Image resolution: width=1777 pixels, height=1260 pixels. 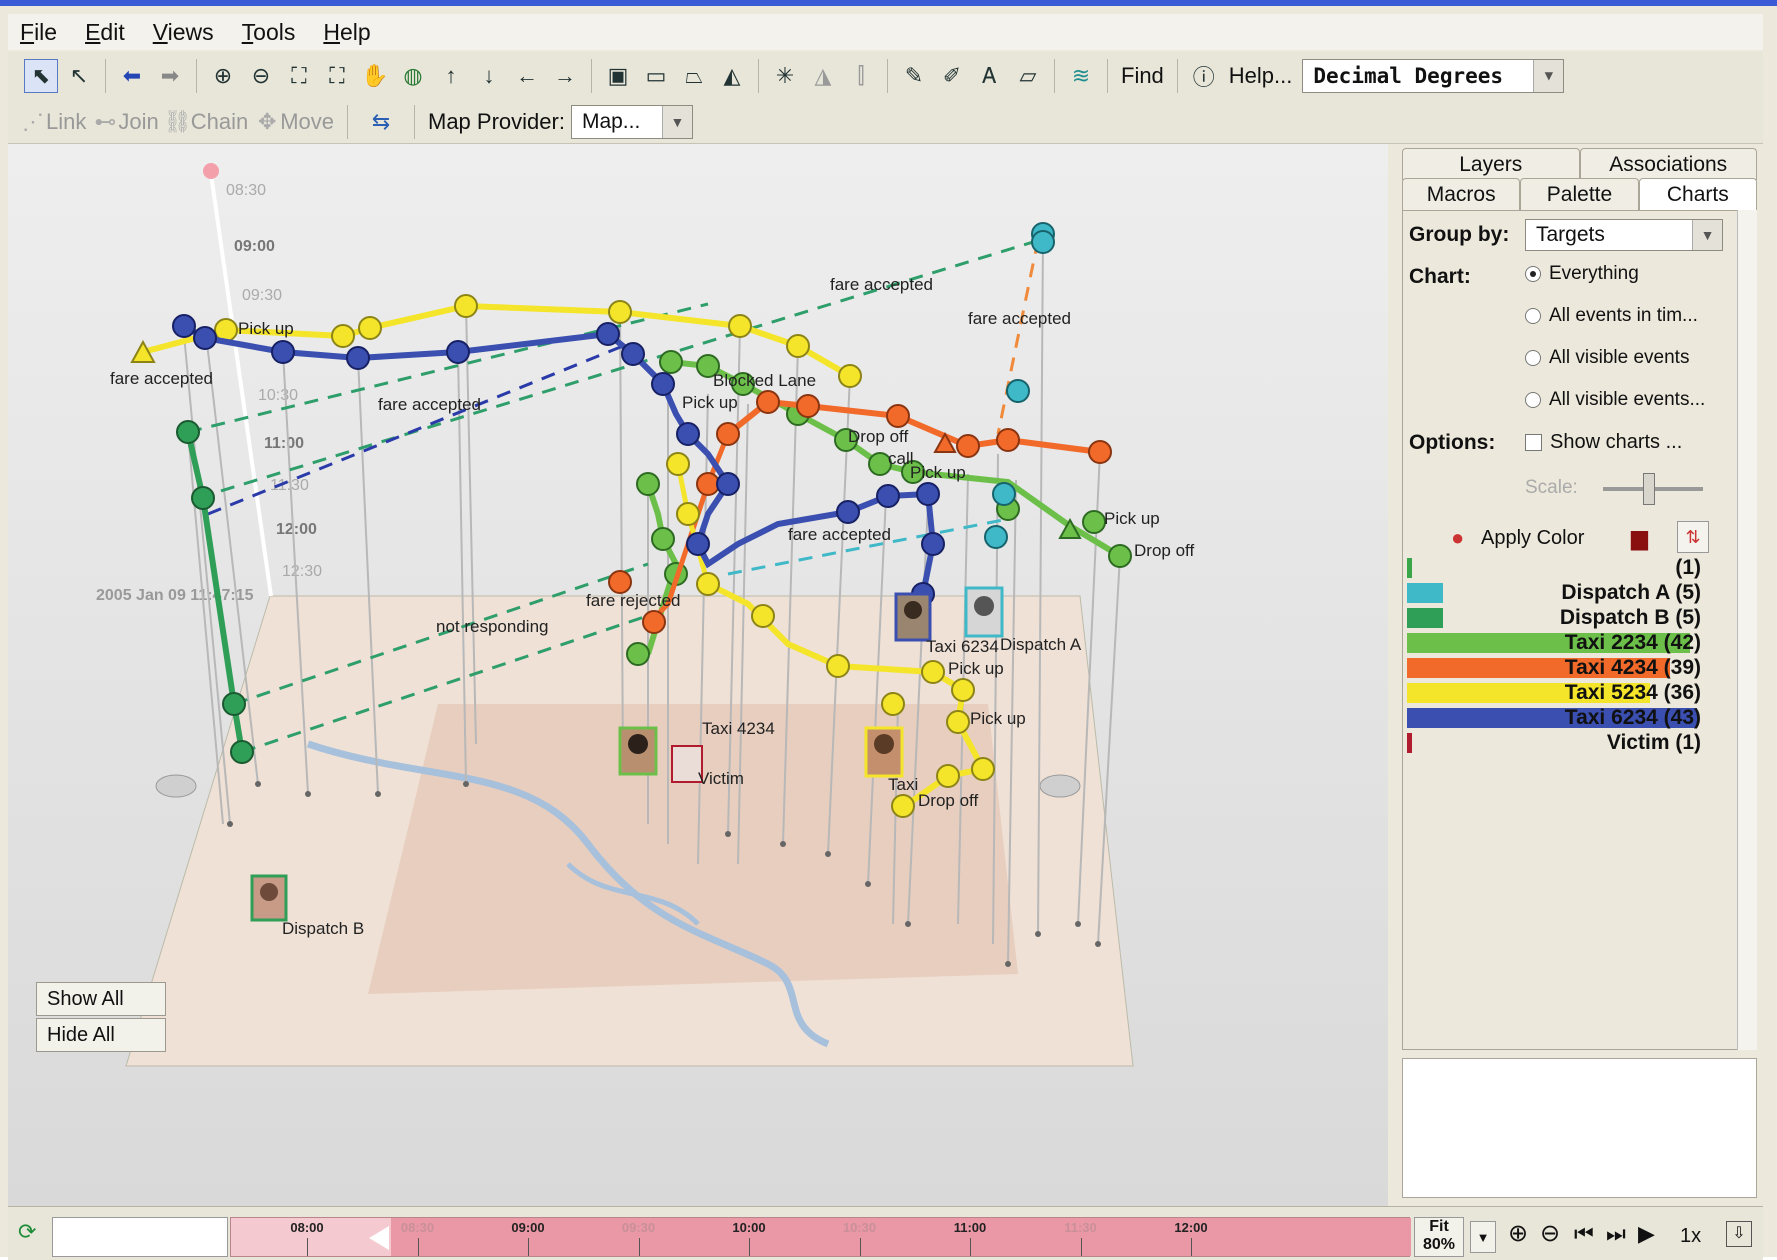 I want to click on align-icon: ⫿, so click(x=861, y=76).